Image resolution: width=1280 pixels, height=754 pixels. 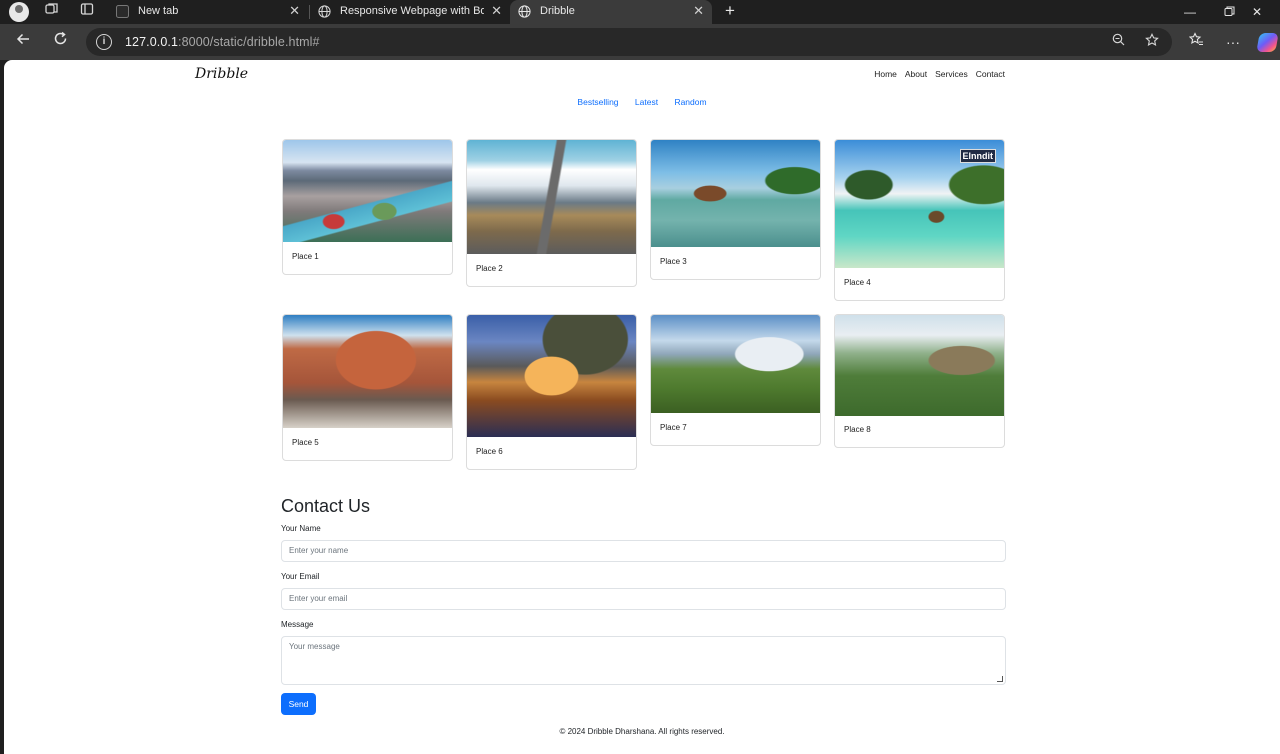 What do you see at coordinates (730, 12) in the screenshot?
I see `new-tab-button: +` at bounding box center [730, 12].